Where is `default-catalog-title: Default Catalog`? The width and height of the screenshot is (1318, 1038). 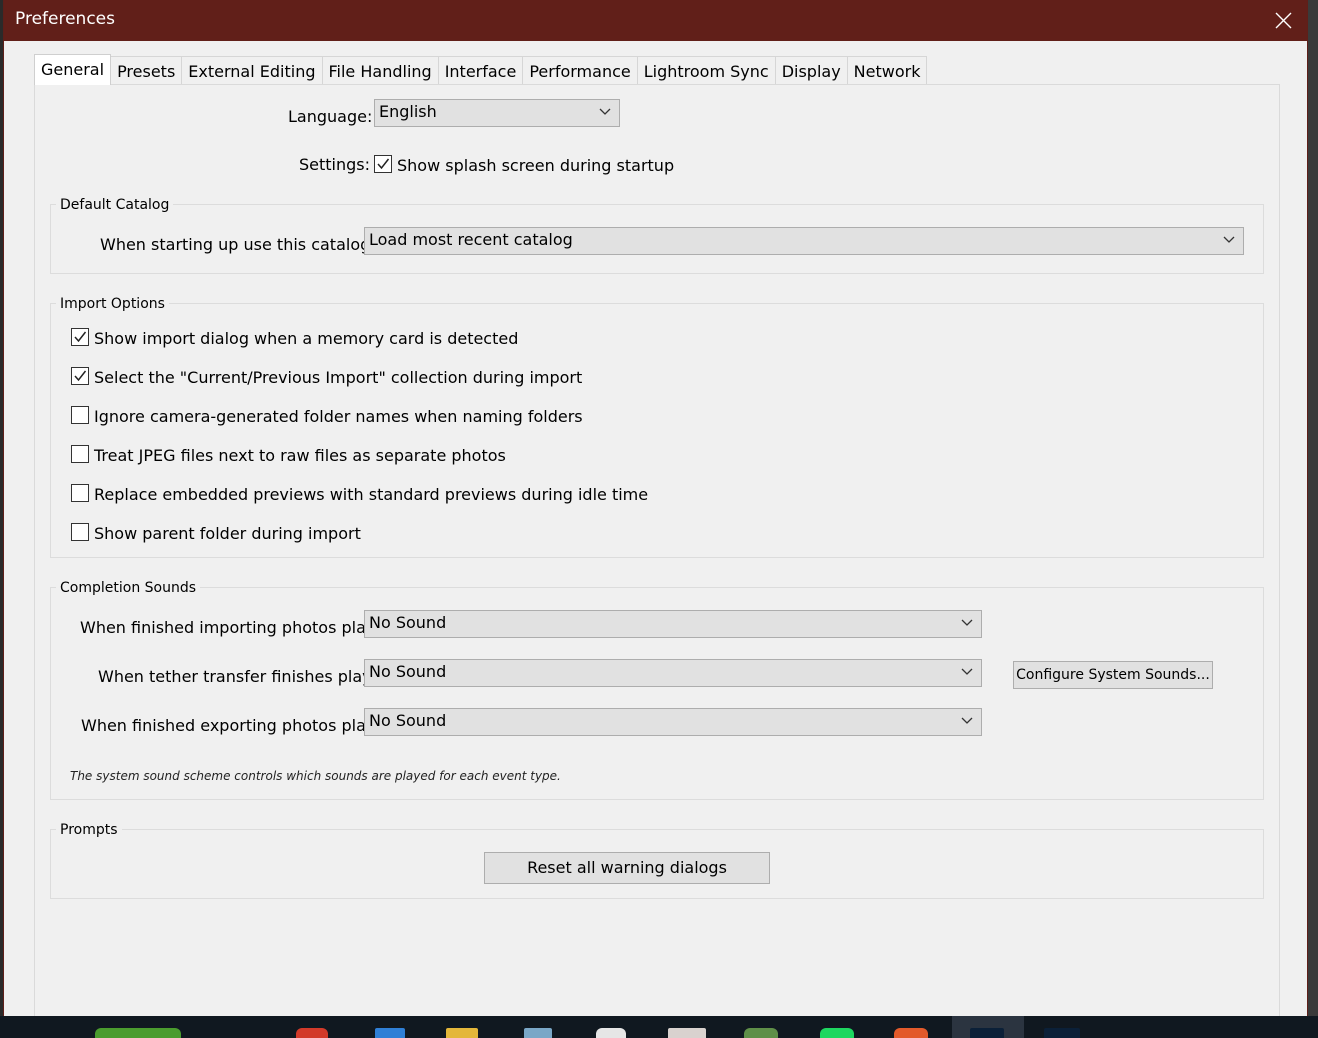 default-catalog-title: Default Catalog is located at coordinates (115, 205).